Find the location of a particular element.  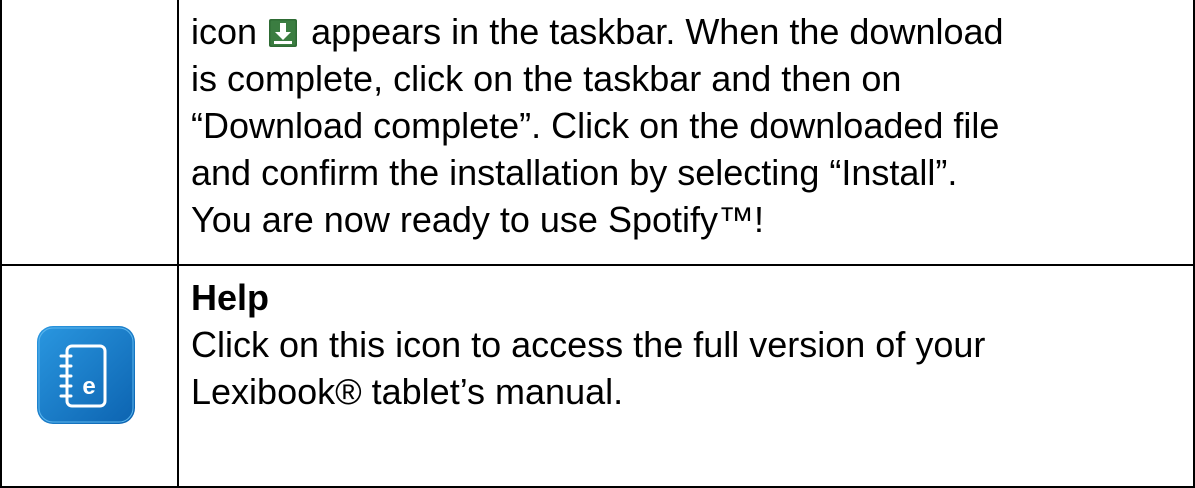

download-arrow-icon is located at coordinates (283, 33).